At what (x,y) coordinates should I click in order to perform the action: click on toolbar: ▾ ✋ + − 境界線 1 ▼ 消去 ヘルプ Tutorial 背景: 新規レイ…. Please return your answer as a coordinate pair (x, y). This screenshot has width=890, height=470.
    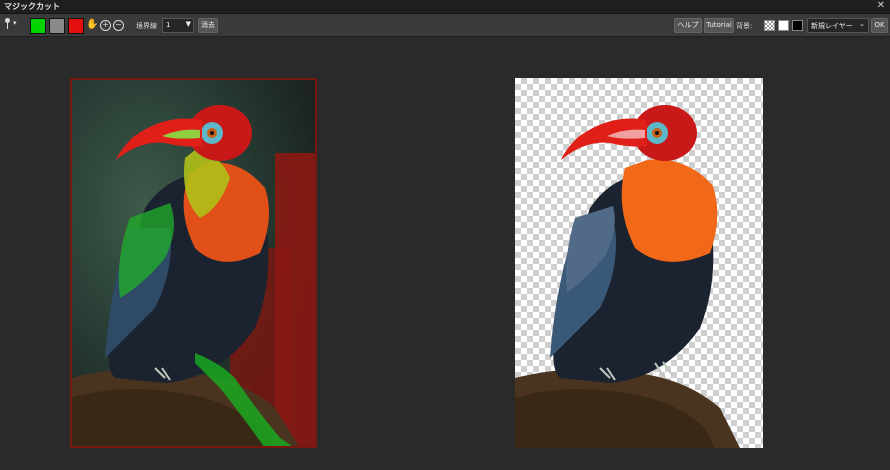
    Looking at the image, I should click on (445, 25).